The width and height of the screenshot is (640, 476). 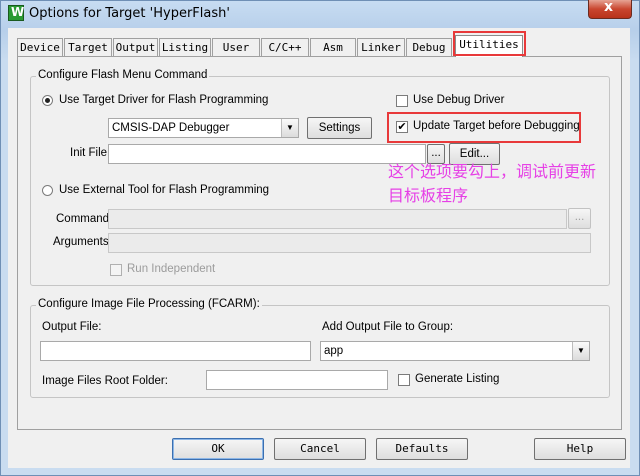 I want to click on defaults-button: Defaults, so click(x=422, y=449).